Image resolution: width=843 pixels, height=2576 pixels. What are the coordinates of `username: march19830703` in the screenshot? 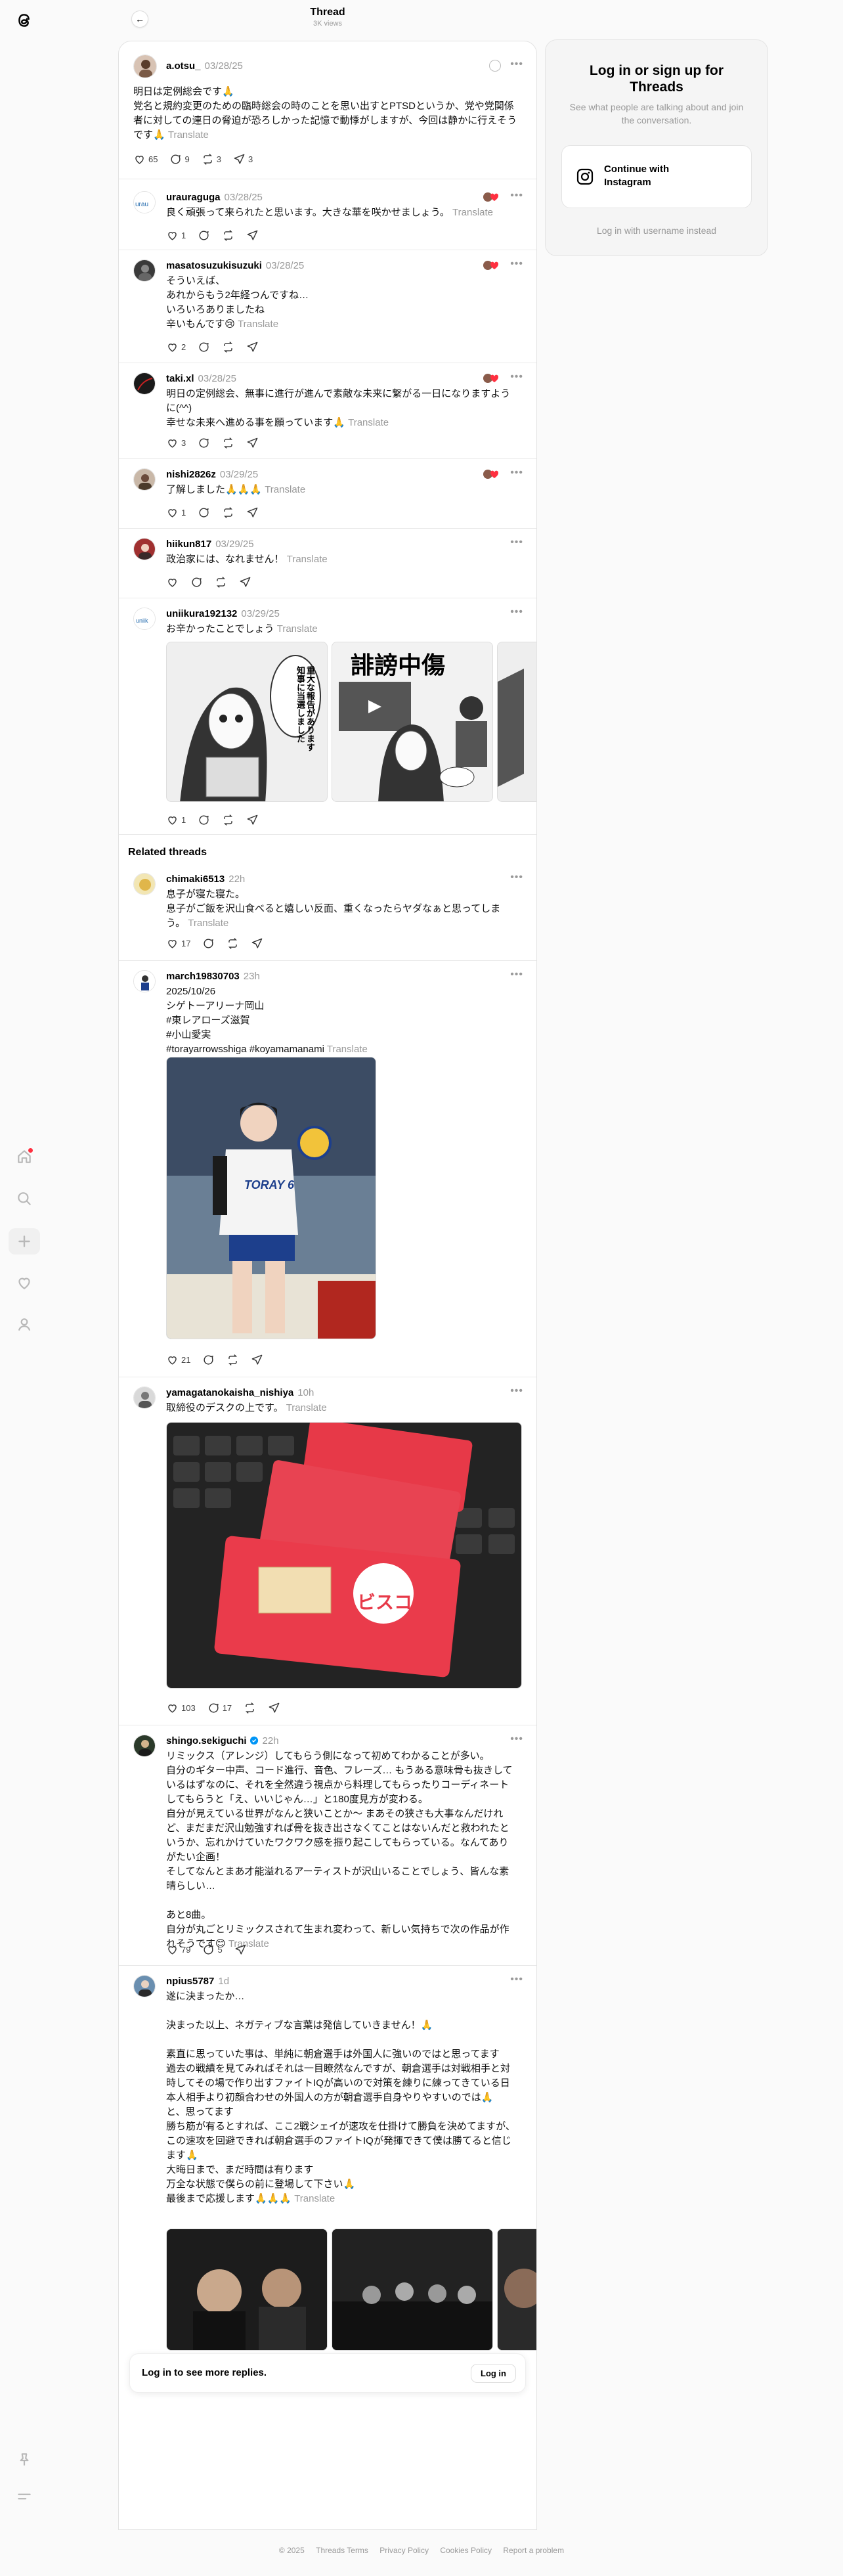 It's located at (203, 976).